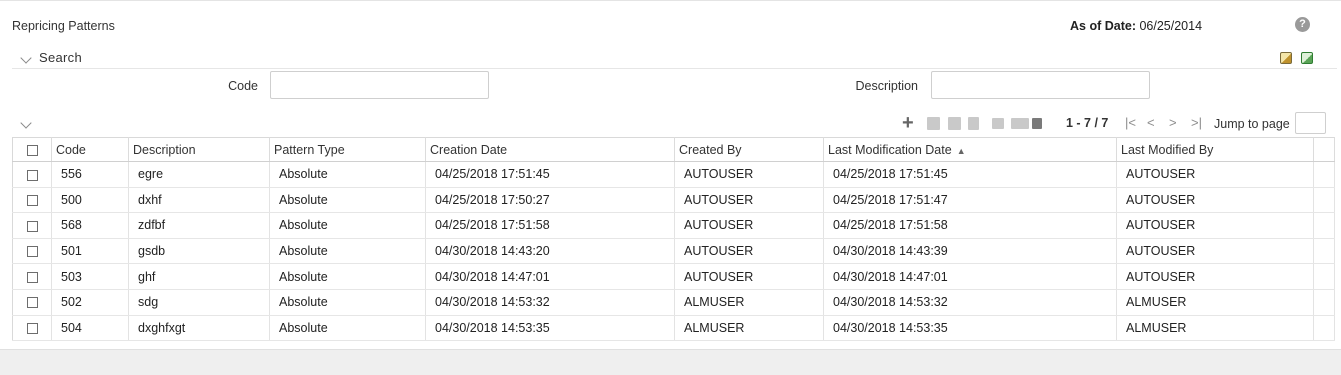 This screenshot has height=375, width=1341. I want to click on cell-last-modification-date: 04/30/2018 14:53:35, so click(970, 328).